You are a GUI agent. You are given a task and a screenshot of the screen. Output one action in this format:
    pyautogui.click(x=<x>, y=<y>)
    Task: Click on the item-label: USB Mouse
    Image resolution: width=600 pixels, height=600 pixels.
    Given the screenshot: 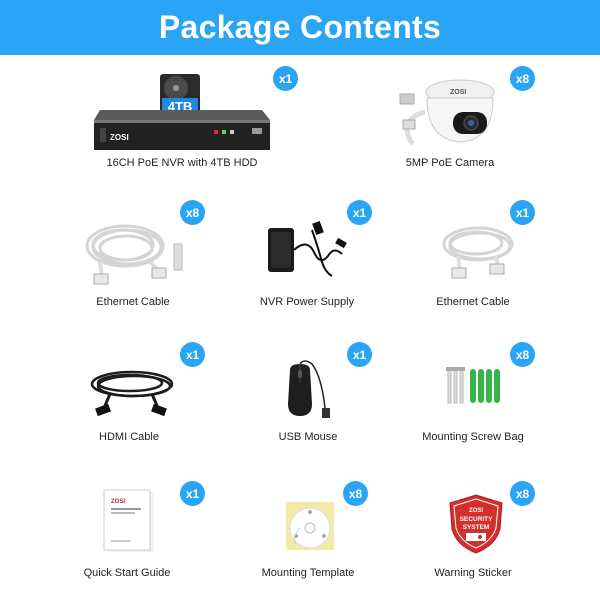 What is the action you would take?
    pyautogui.click(x=308, y=437)
    